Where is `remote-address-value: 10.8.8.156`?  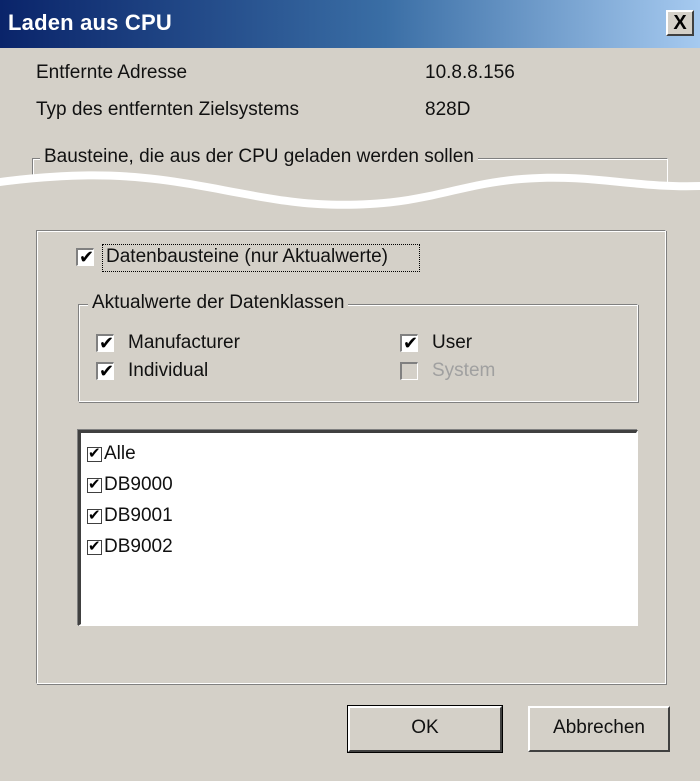
remote-address-value: 10.8.8.156 is located at coordinates (470, 72).